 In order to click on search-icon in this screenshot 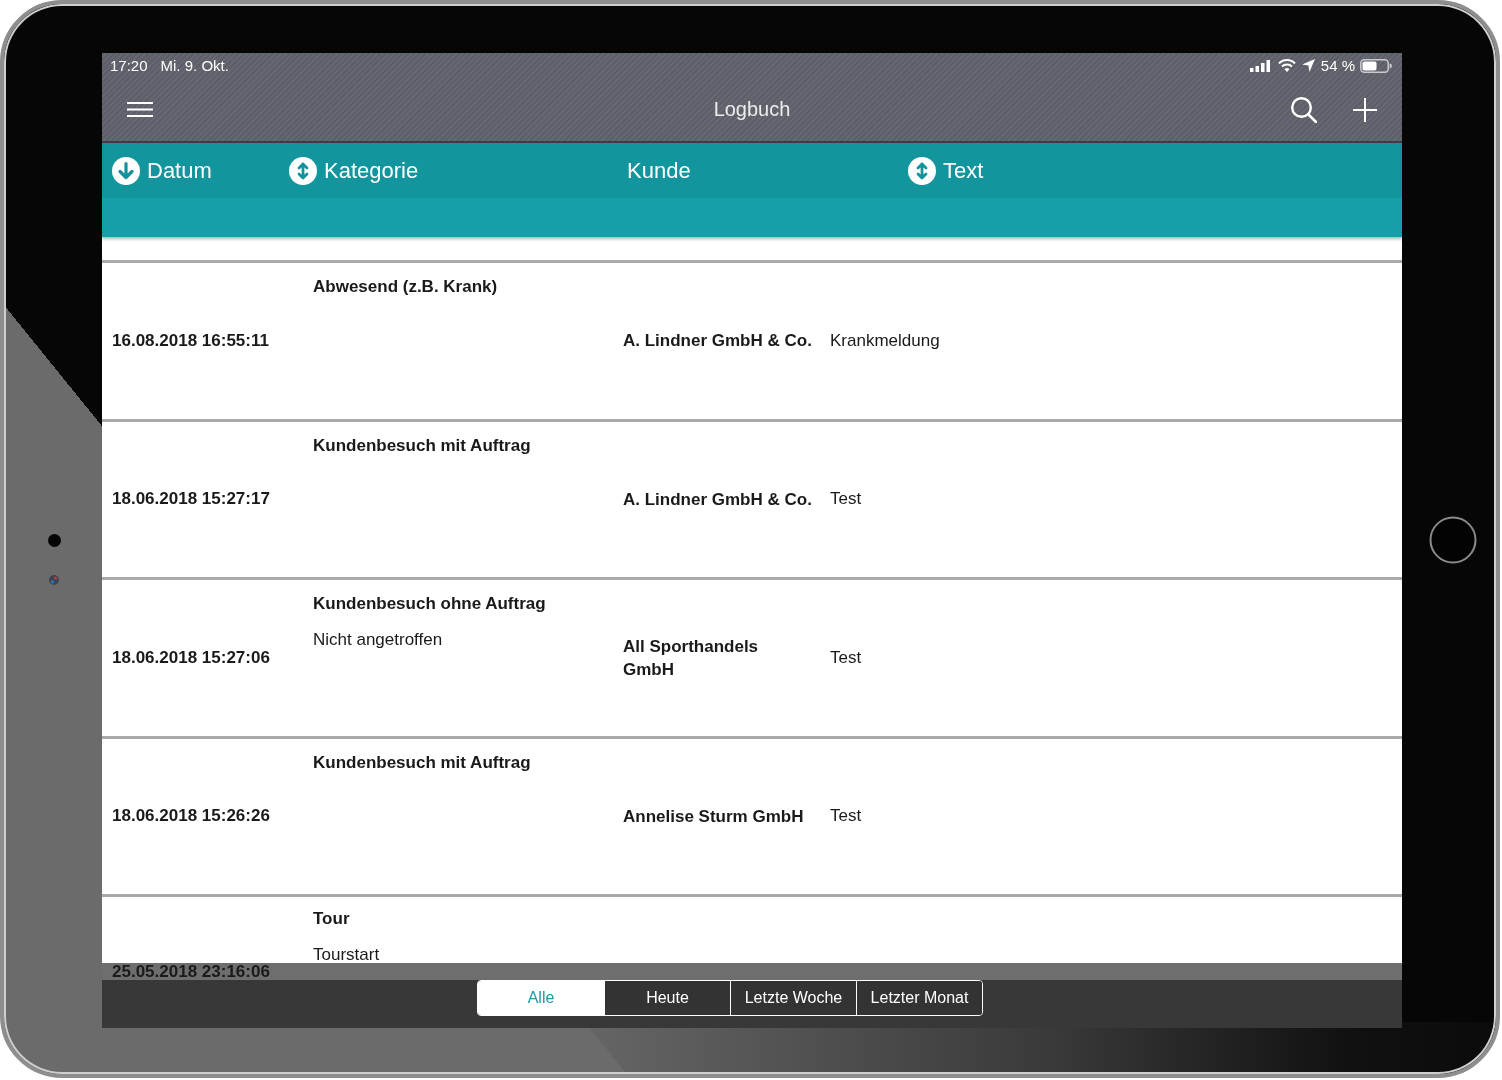, I will do `click(1304, 109)`.